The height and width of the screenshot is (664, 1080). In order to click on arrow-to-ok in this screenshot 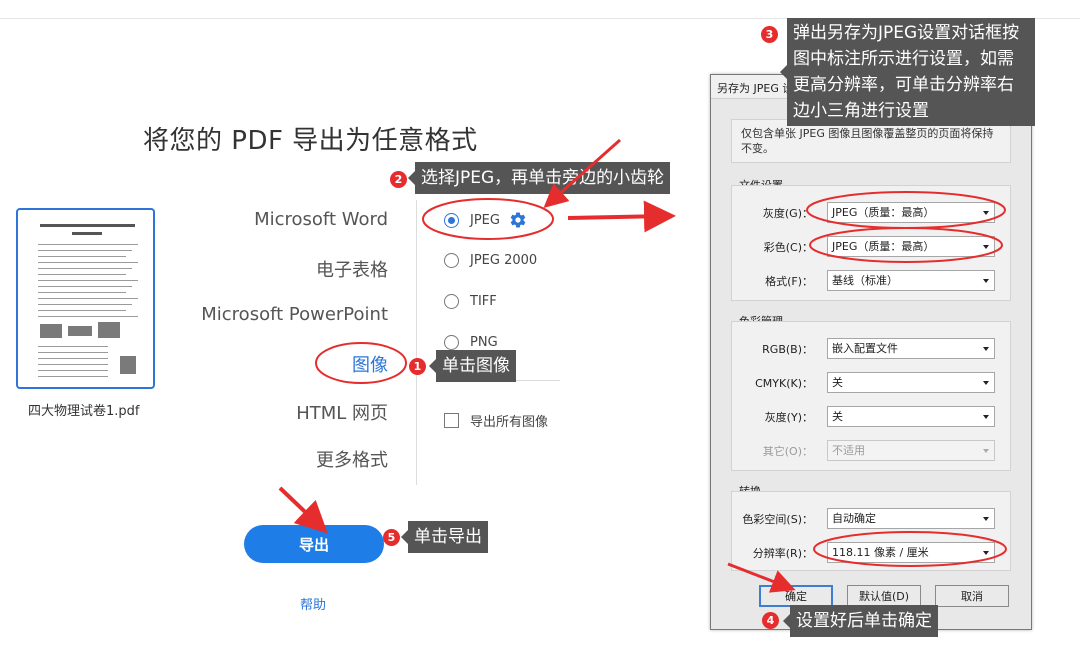, I will do `click(761, 577)`.